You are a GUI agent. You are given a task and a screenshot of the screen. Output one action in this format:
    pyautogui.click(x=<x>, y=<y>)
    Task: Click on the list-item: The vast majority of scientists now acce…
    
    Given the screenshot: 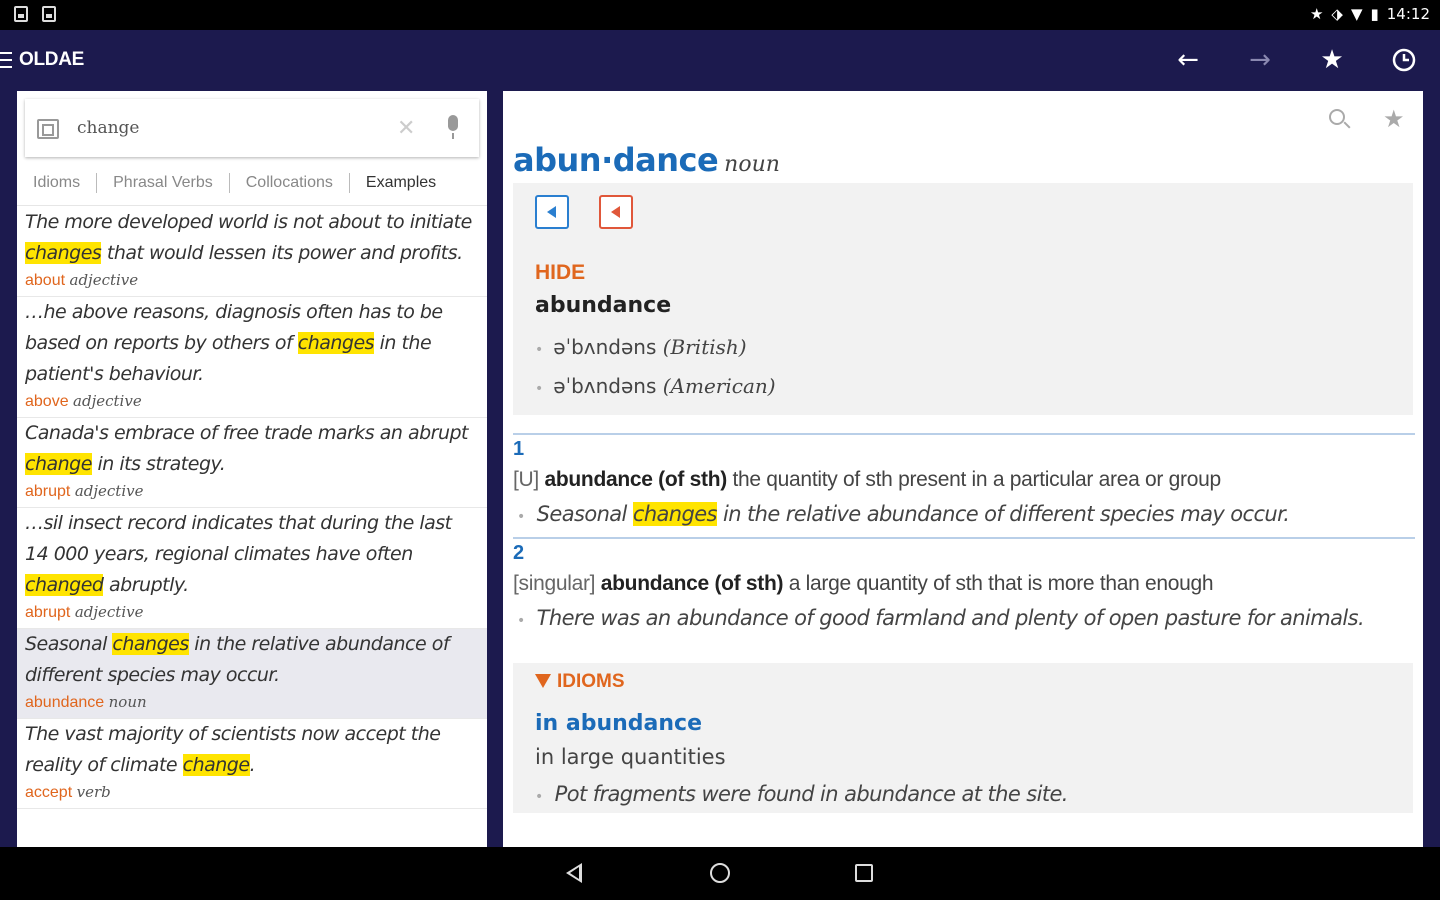 What is the action you would take?
    pyautogui.click(x=252, y=764)
    